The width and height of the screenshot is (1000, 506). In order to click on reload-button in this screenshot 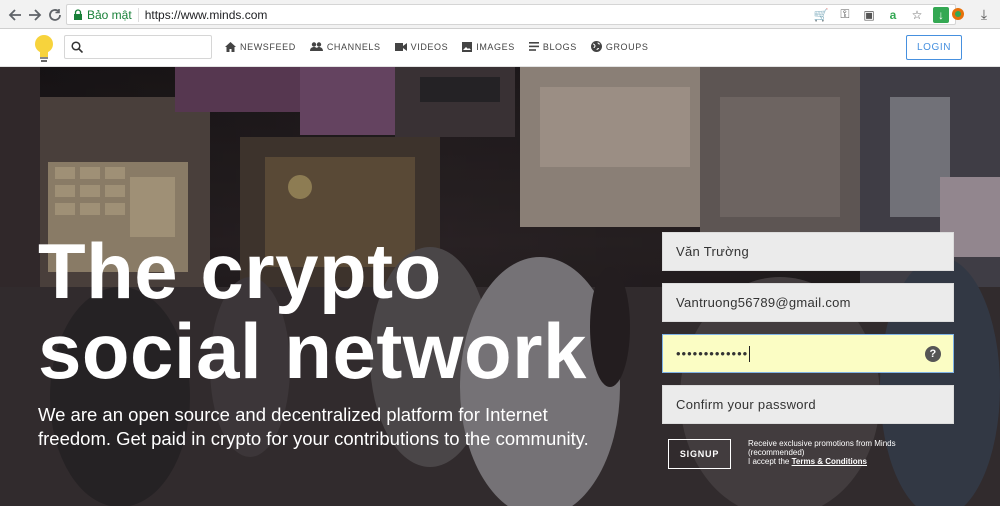, I will do `click(55, 15)`.